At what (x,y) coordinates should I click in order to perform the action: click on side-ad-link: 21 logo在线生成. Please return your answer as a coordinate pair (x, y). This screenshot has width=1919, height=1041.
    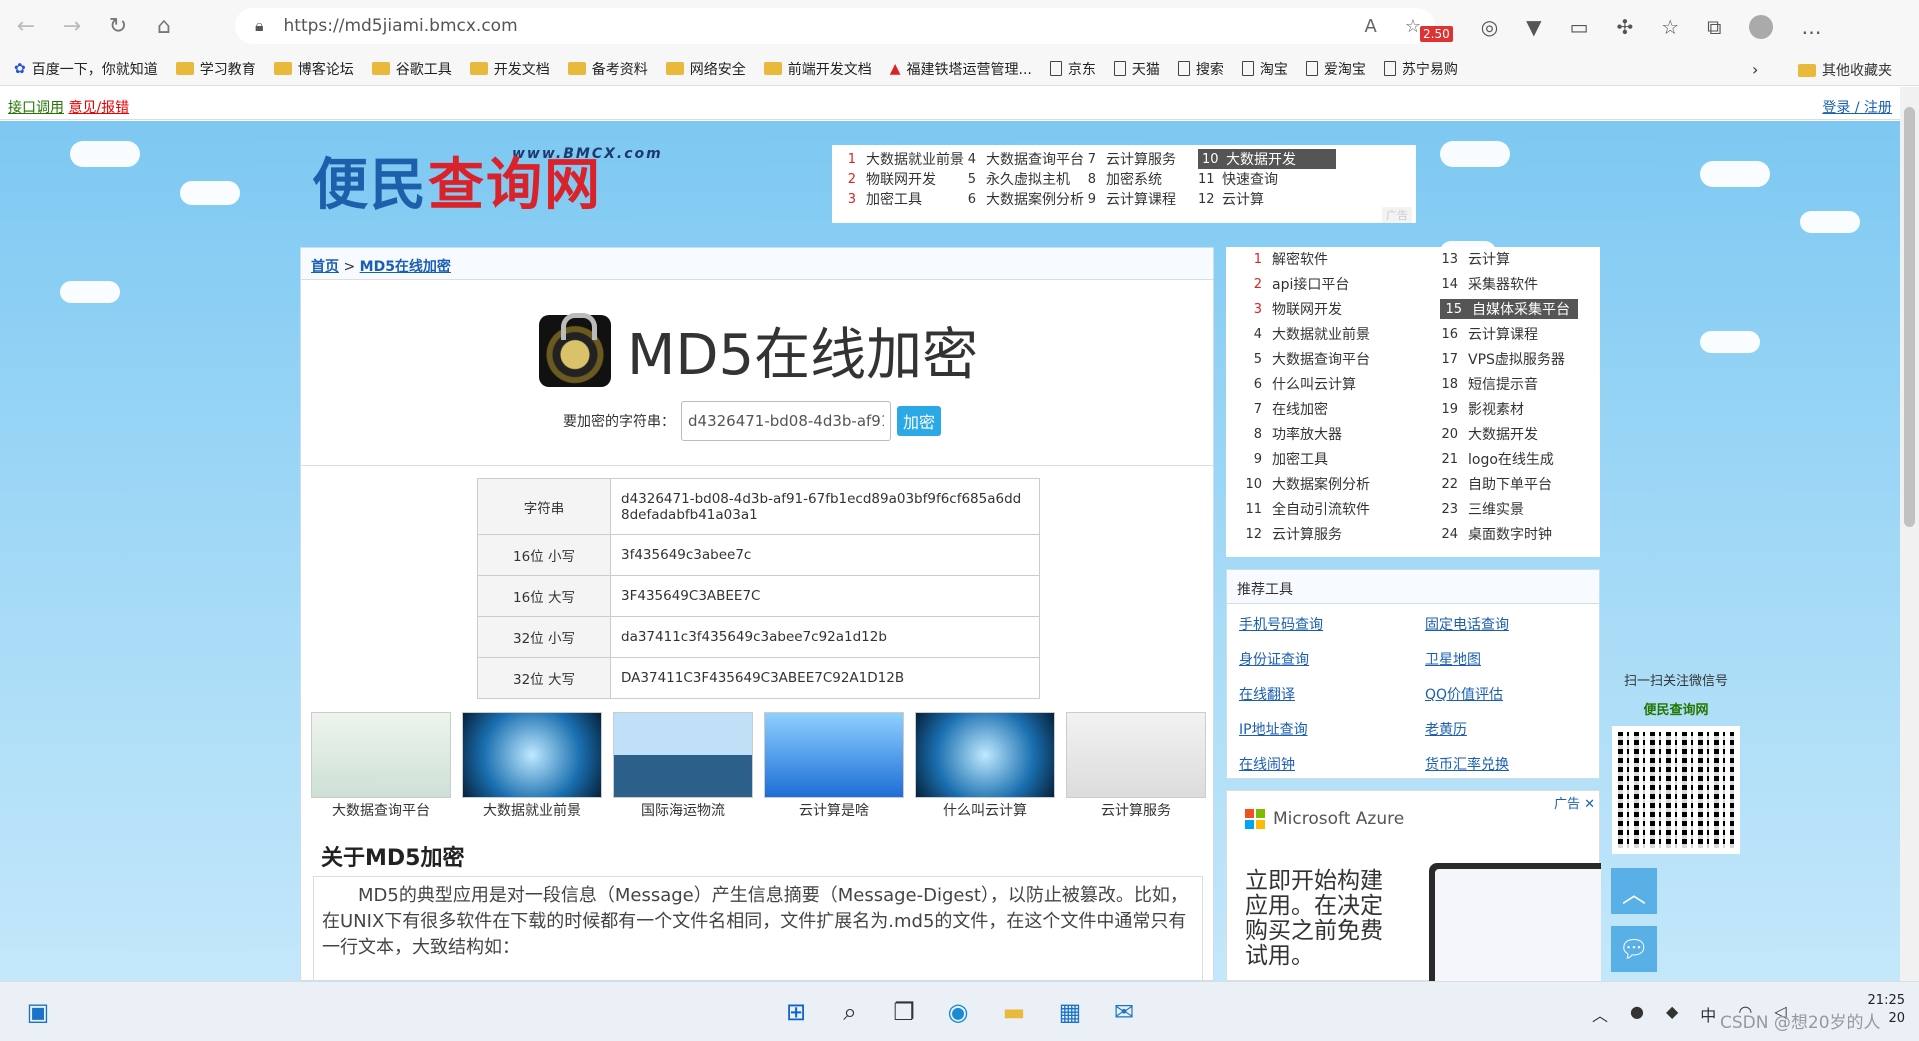
    Looking at the image, I should click on (1496, 459).